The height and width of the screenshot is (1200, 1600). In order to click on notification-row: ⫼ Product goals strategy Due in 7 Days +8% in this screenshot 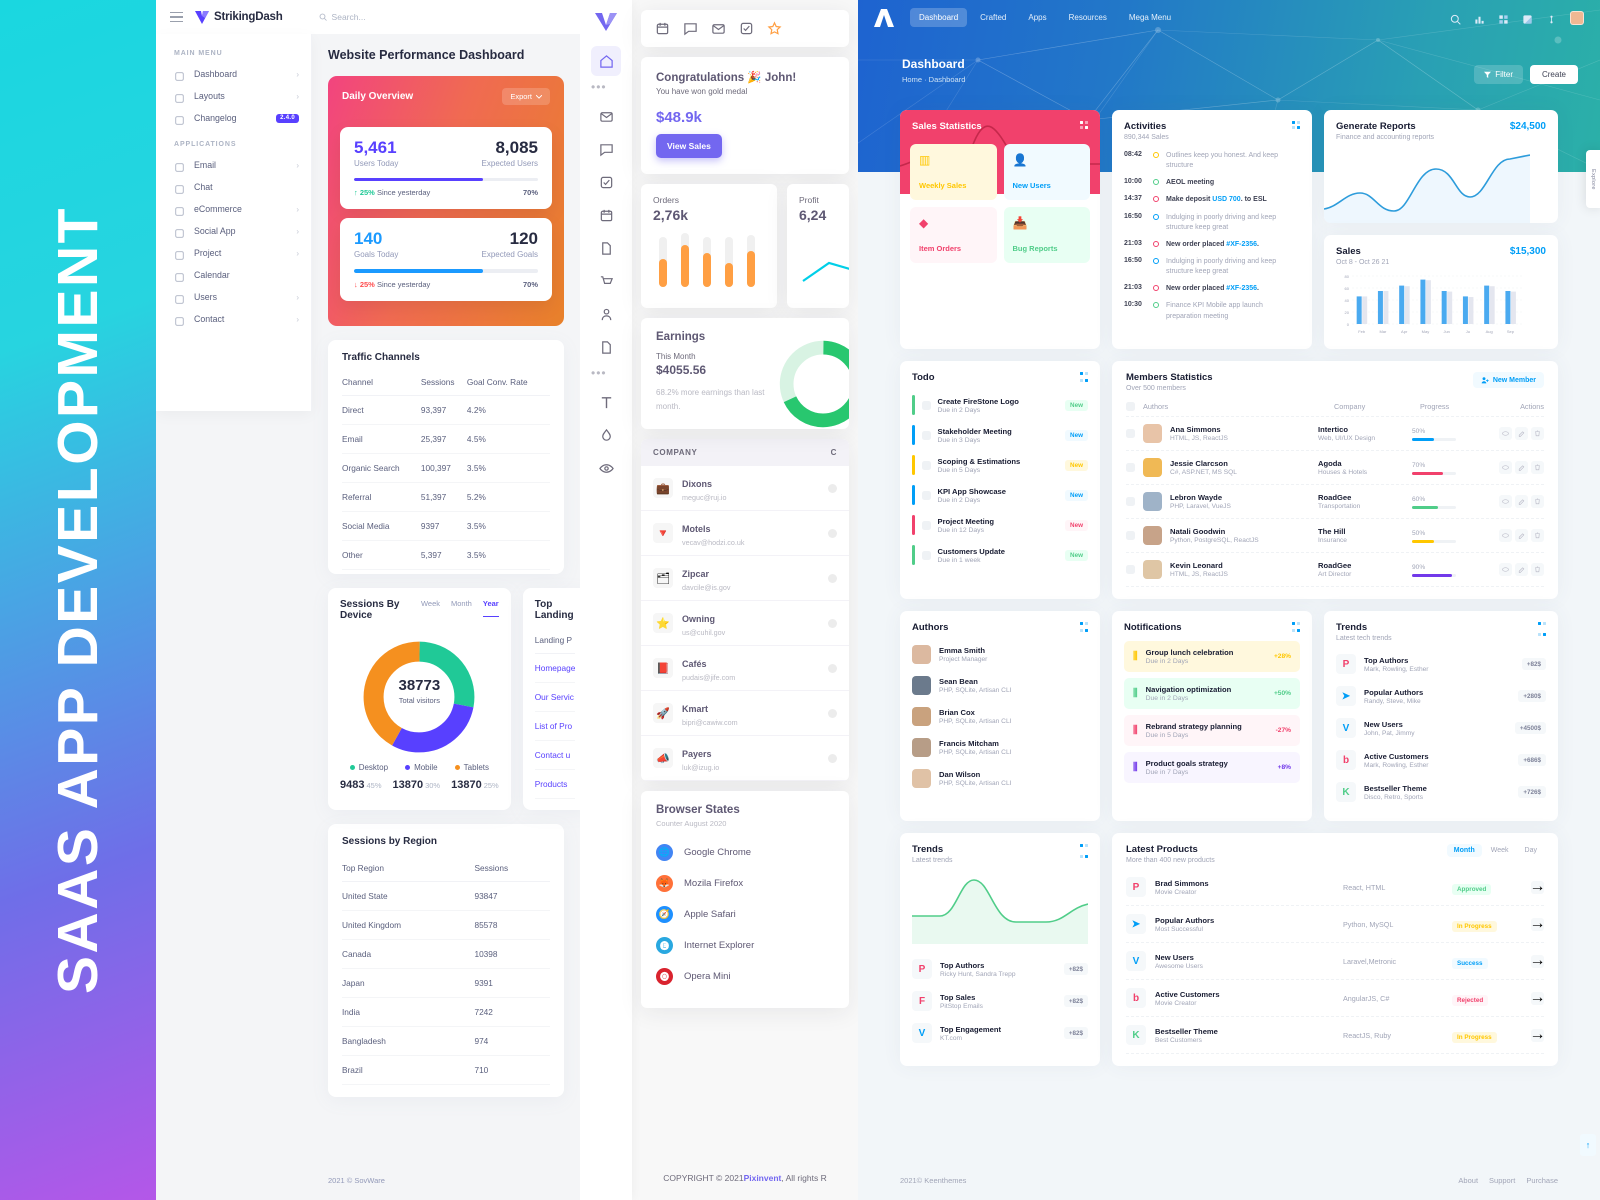, I will do `click(1212, 767)`.